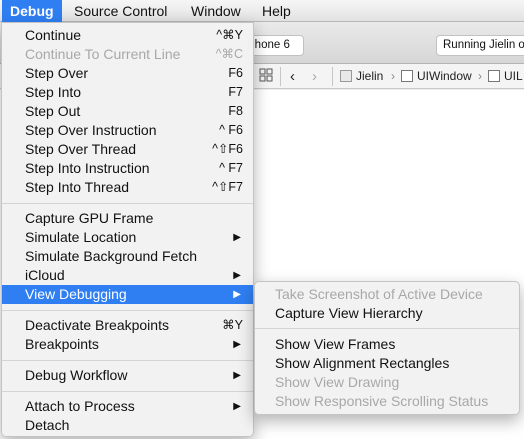  I want to click on menu-item-icloud: iCloud ▶, so click(127, 275).